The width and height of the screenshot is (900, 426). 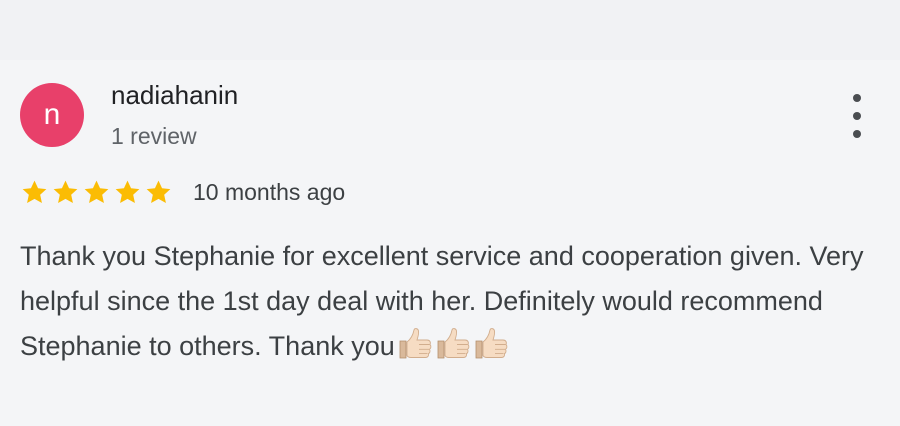 I want to click on rating-row: 10 months ago, so click(x=182, y=192).